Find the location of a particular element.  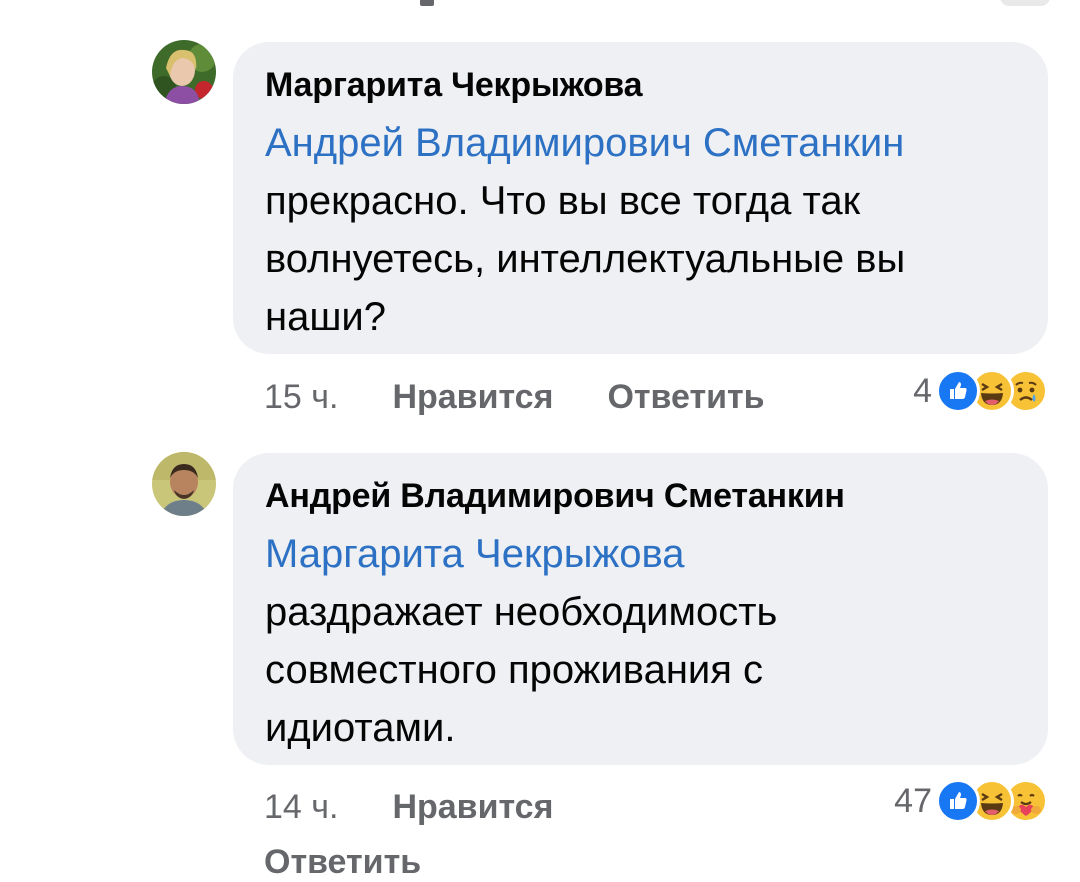

reaction-summary: 4 is located at coordinates (980, 391).